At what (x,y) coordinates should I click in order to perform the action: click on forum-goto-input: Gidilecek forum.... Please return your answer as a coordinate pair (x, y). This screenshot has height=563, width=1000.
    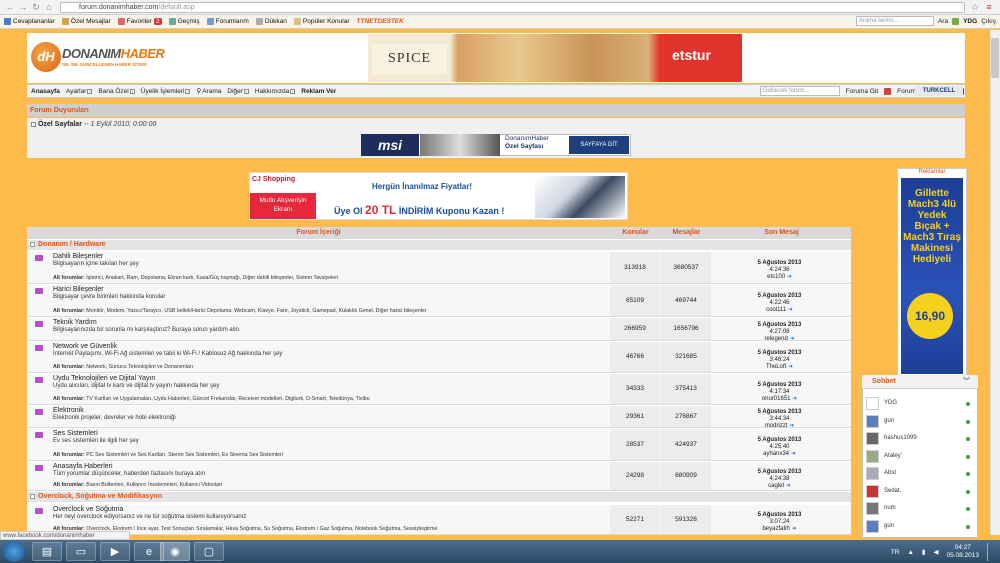
    Looking at the image, I should click on (799, 91).